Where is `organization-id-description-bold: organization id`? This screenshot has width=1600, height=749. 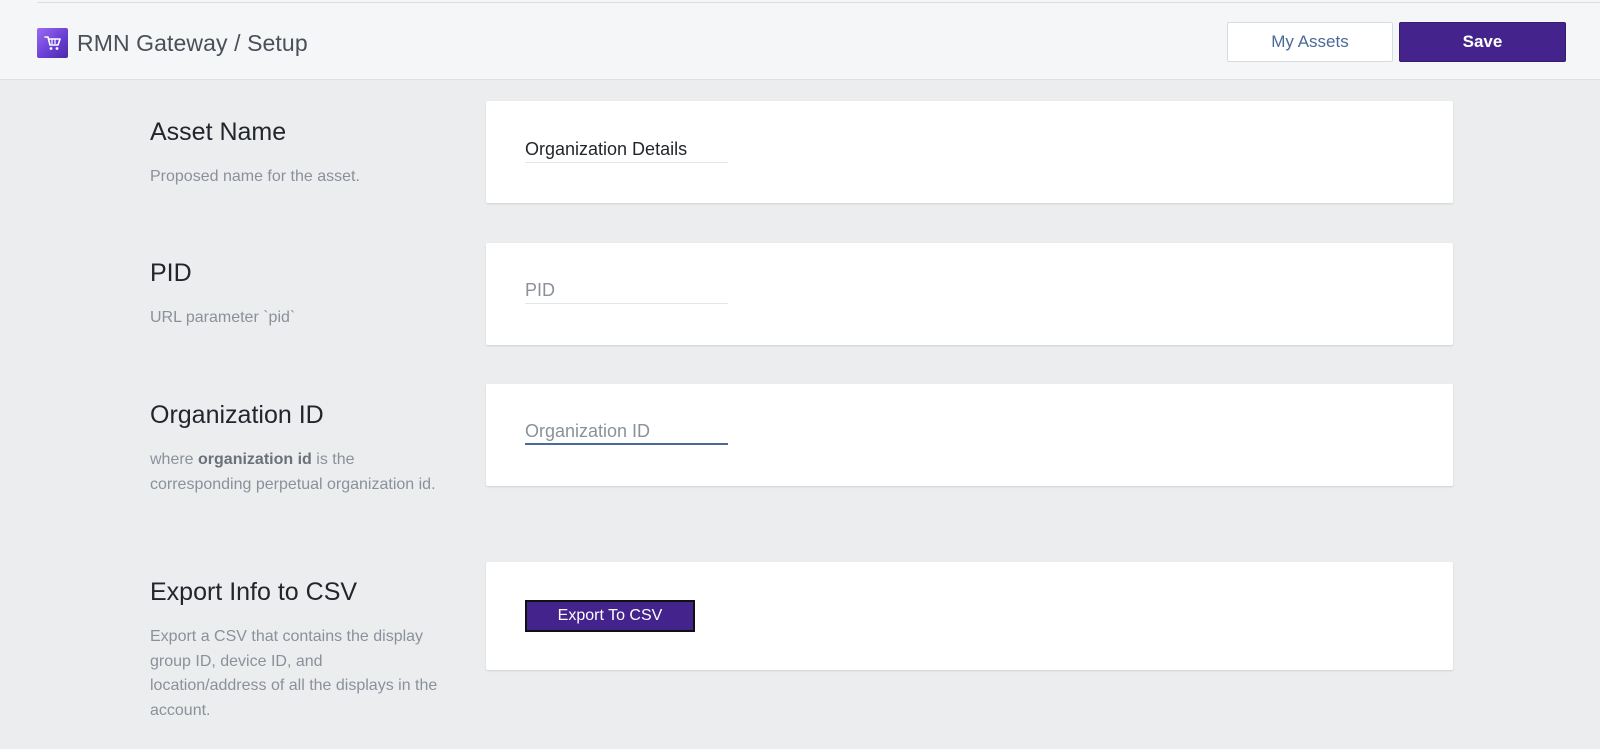
organization-id-description-bold: organization id is located at coordinates (255, 459).